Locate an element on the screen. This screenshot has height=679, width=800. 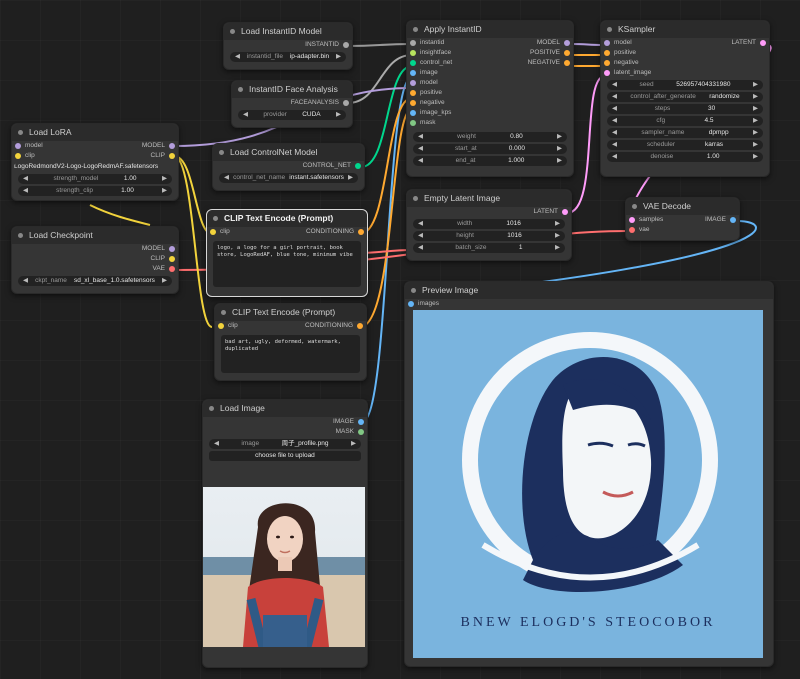
input-samples: samples is located at coordinates (644, 220).